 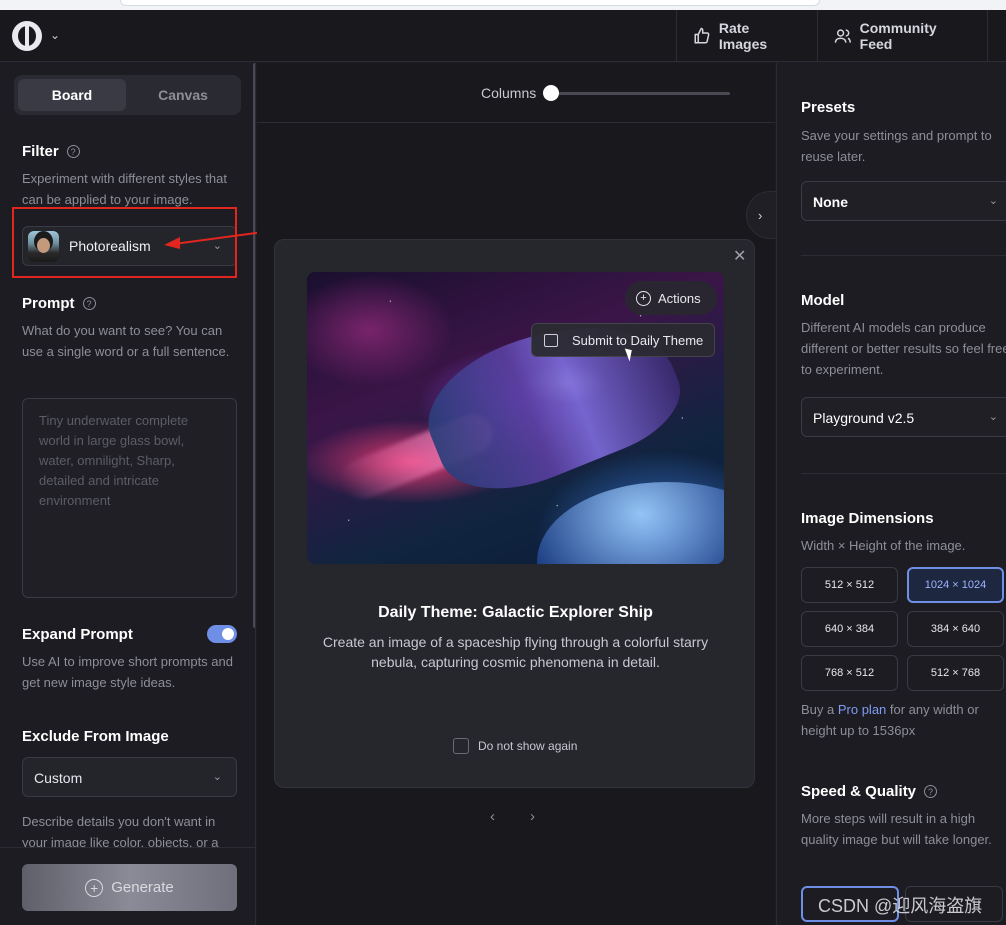 What do you see at coordinates (222, 634) in the screenshot?
I see `expand-prompt-toggle` at bounding box center [222, 634].